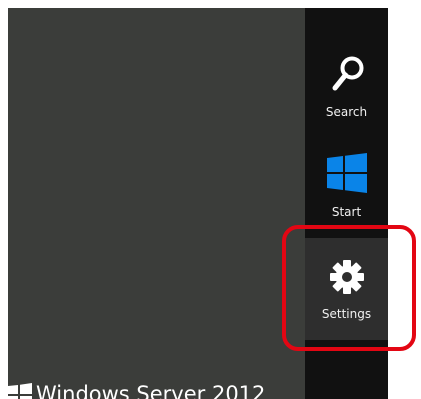 The image size is (421, 399). I want to click on settings-charm-label: Settings, so click(346, 314).